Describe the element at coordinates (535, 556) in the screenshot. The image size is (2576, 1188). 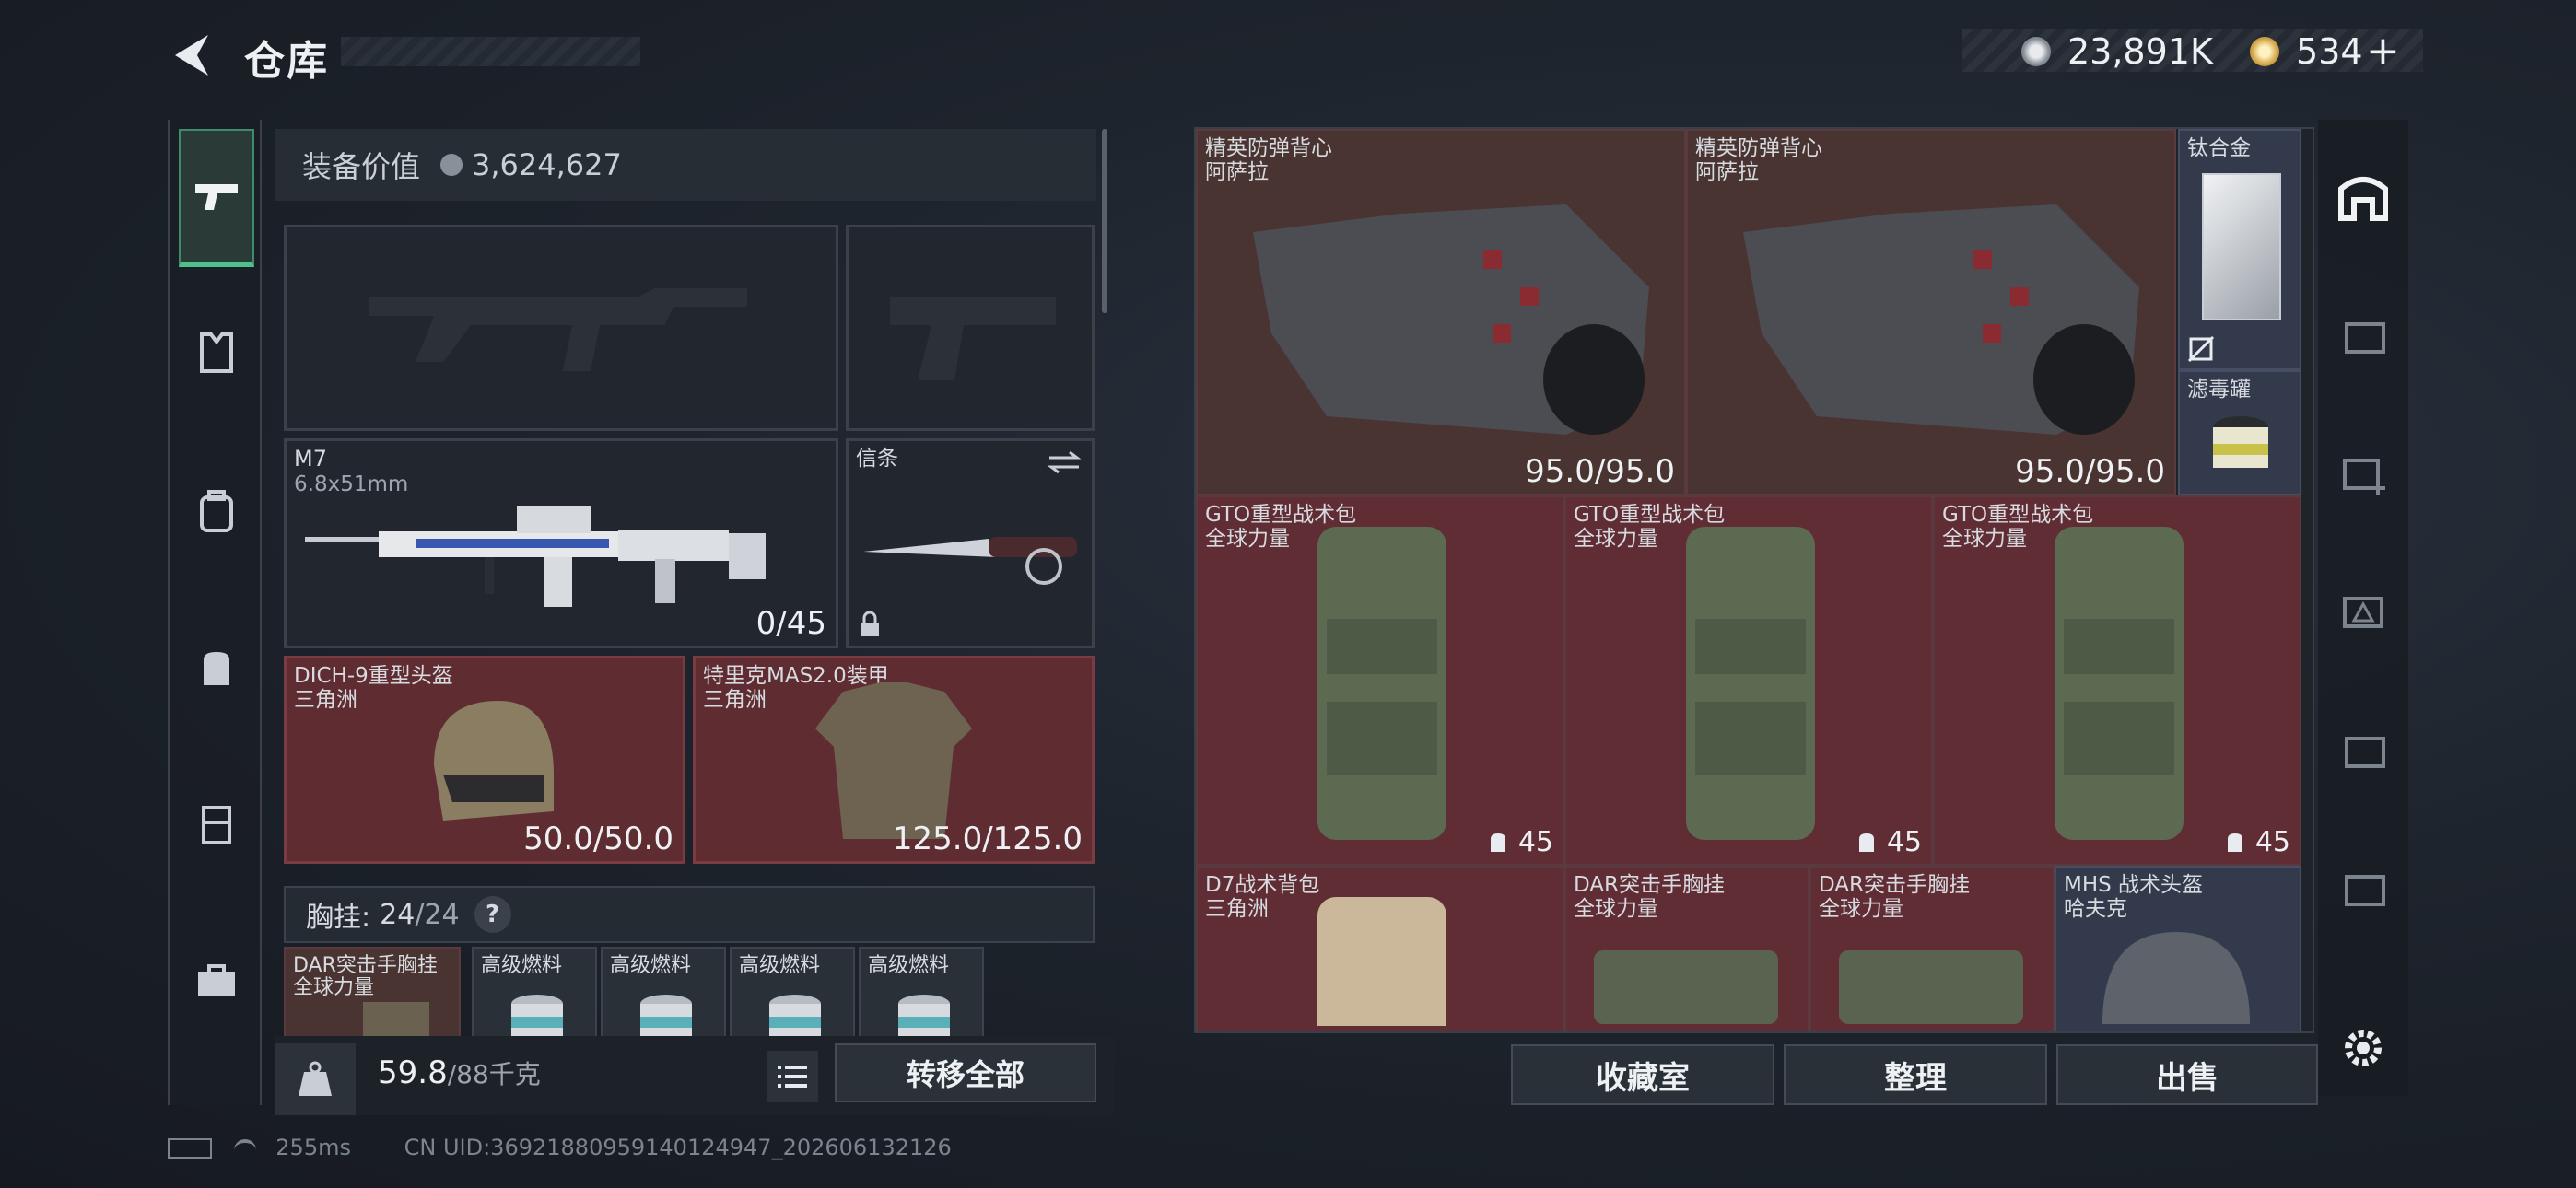
I see `m7-rifle-image` at that location.